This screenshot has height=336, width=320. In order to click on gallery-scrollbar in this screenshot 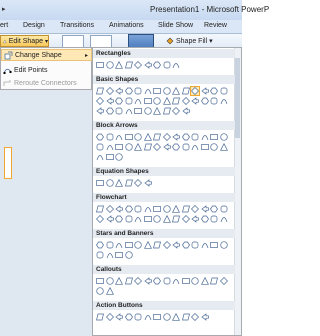, I will do `click(237, 191)`.